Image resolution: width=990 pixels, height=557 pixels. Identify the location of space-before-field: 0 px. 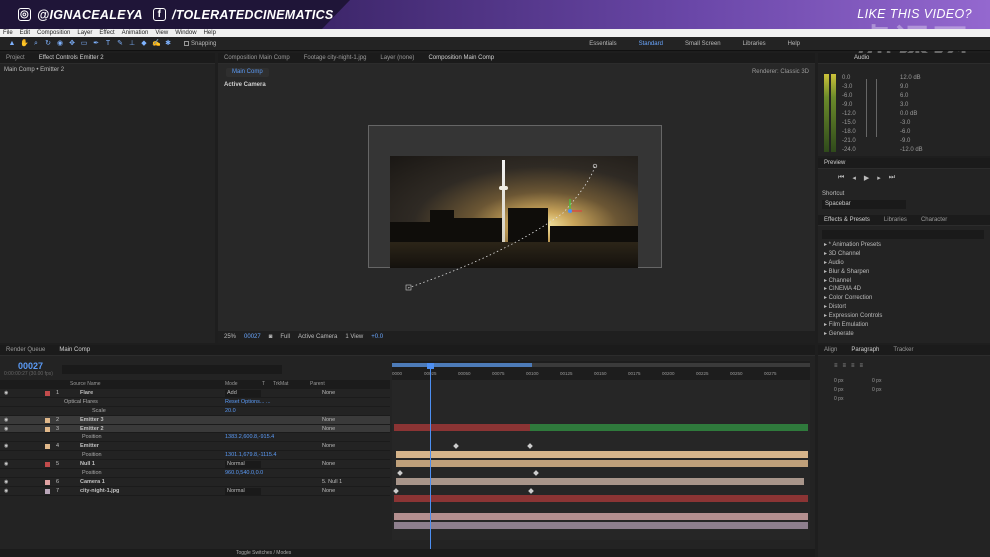
(838, 390).